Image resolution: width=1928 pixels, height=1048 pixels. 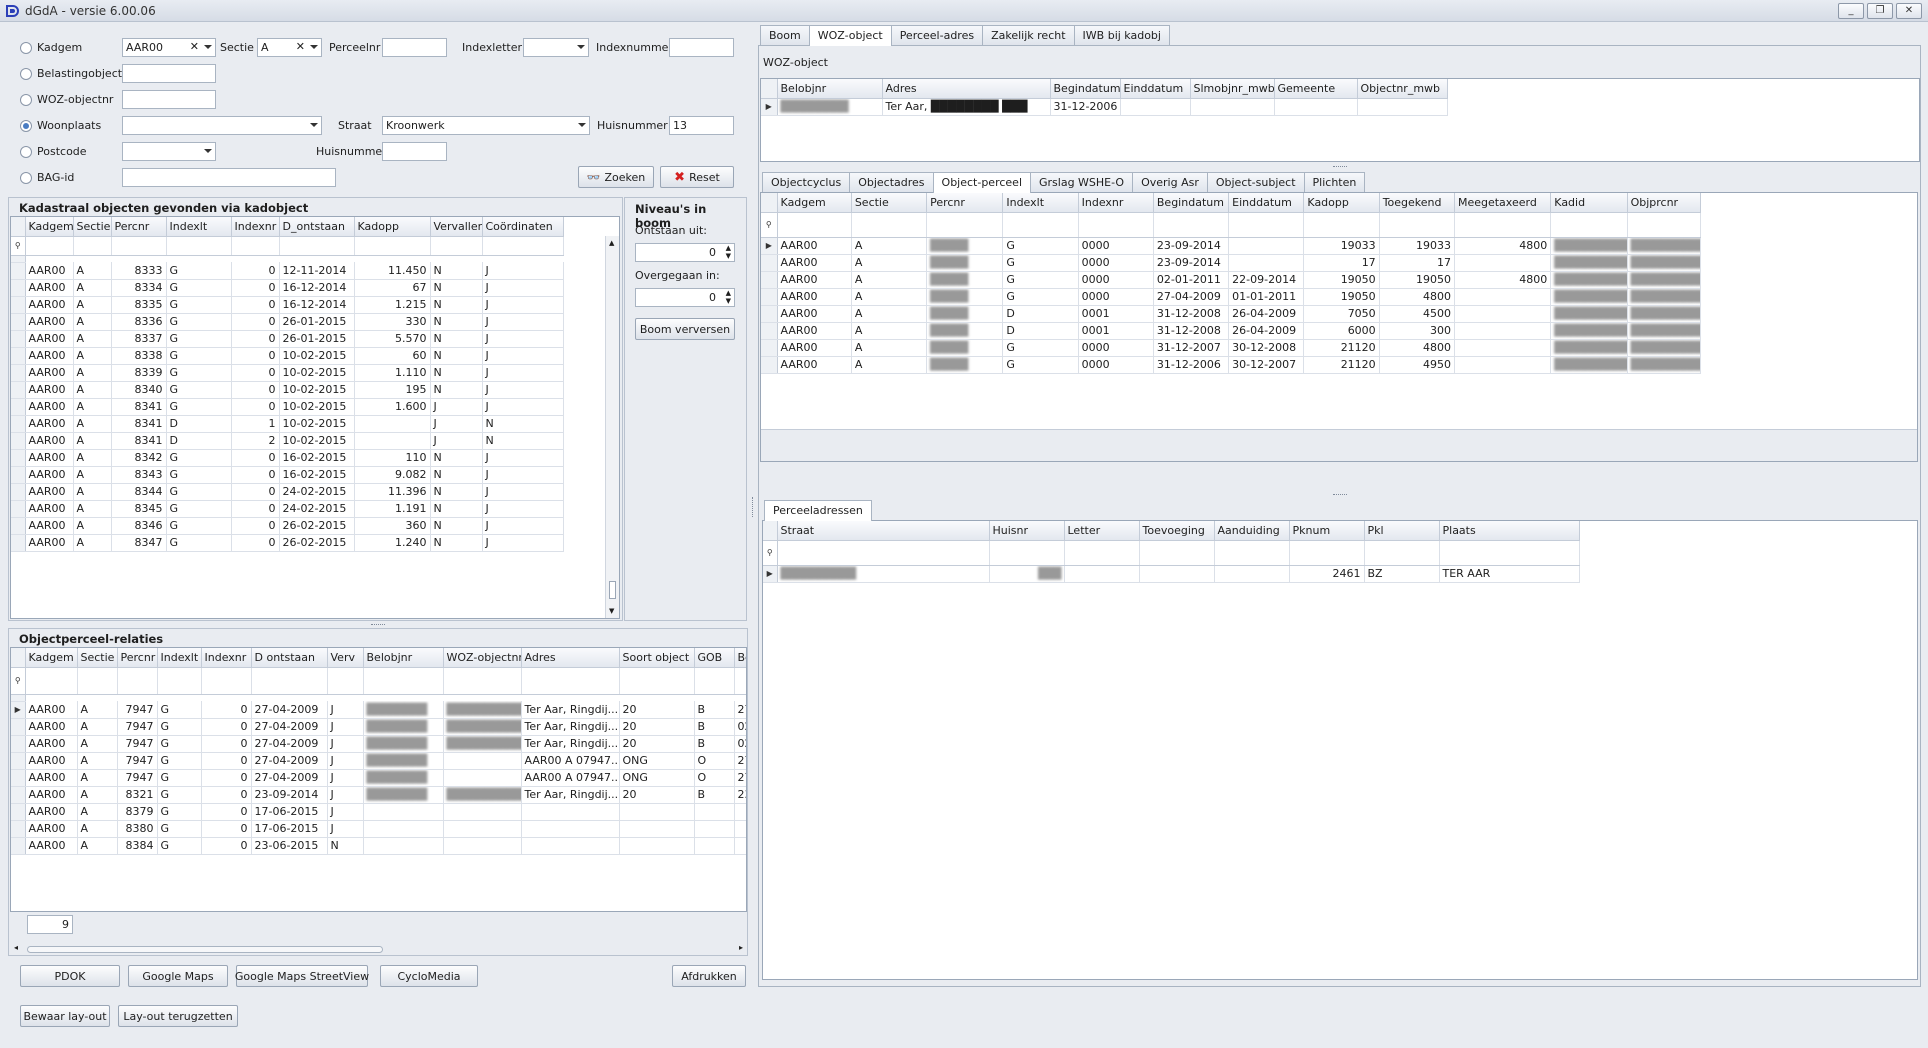 What do you see at coordinates (1027, 531) in the screenshot?
I see `perceeladressen-header-huisnr: Huisnr` at bounding box center [1027, 531].